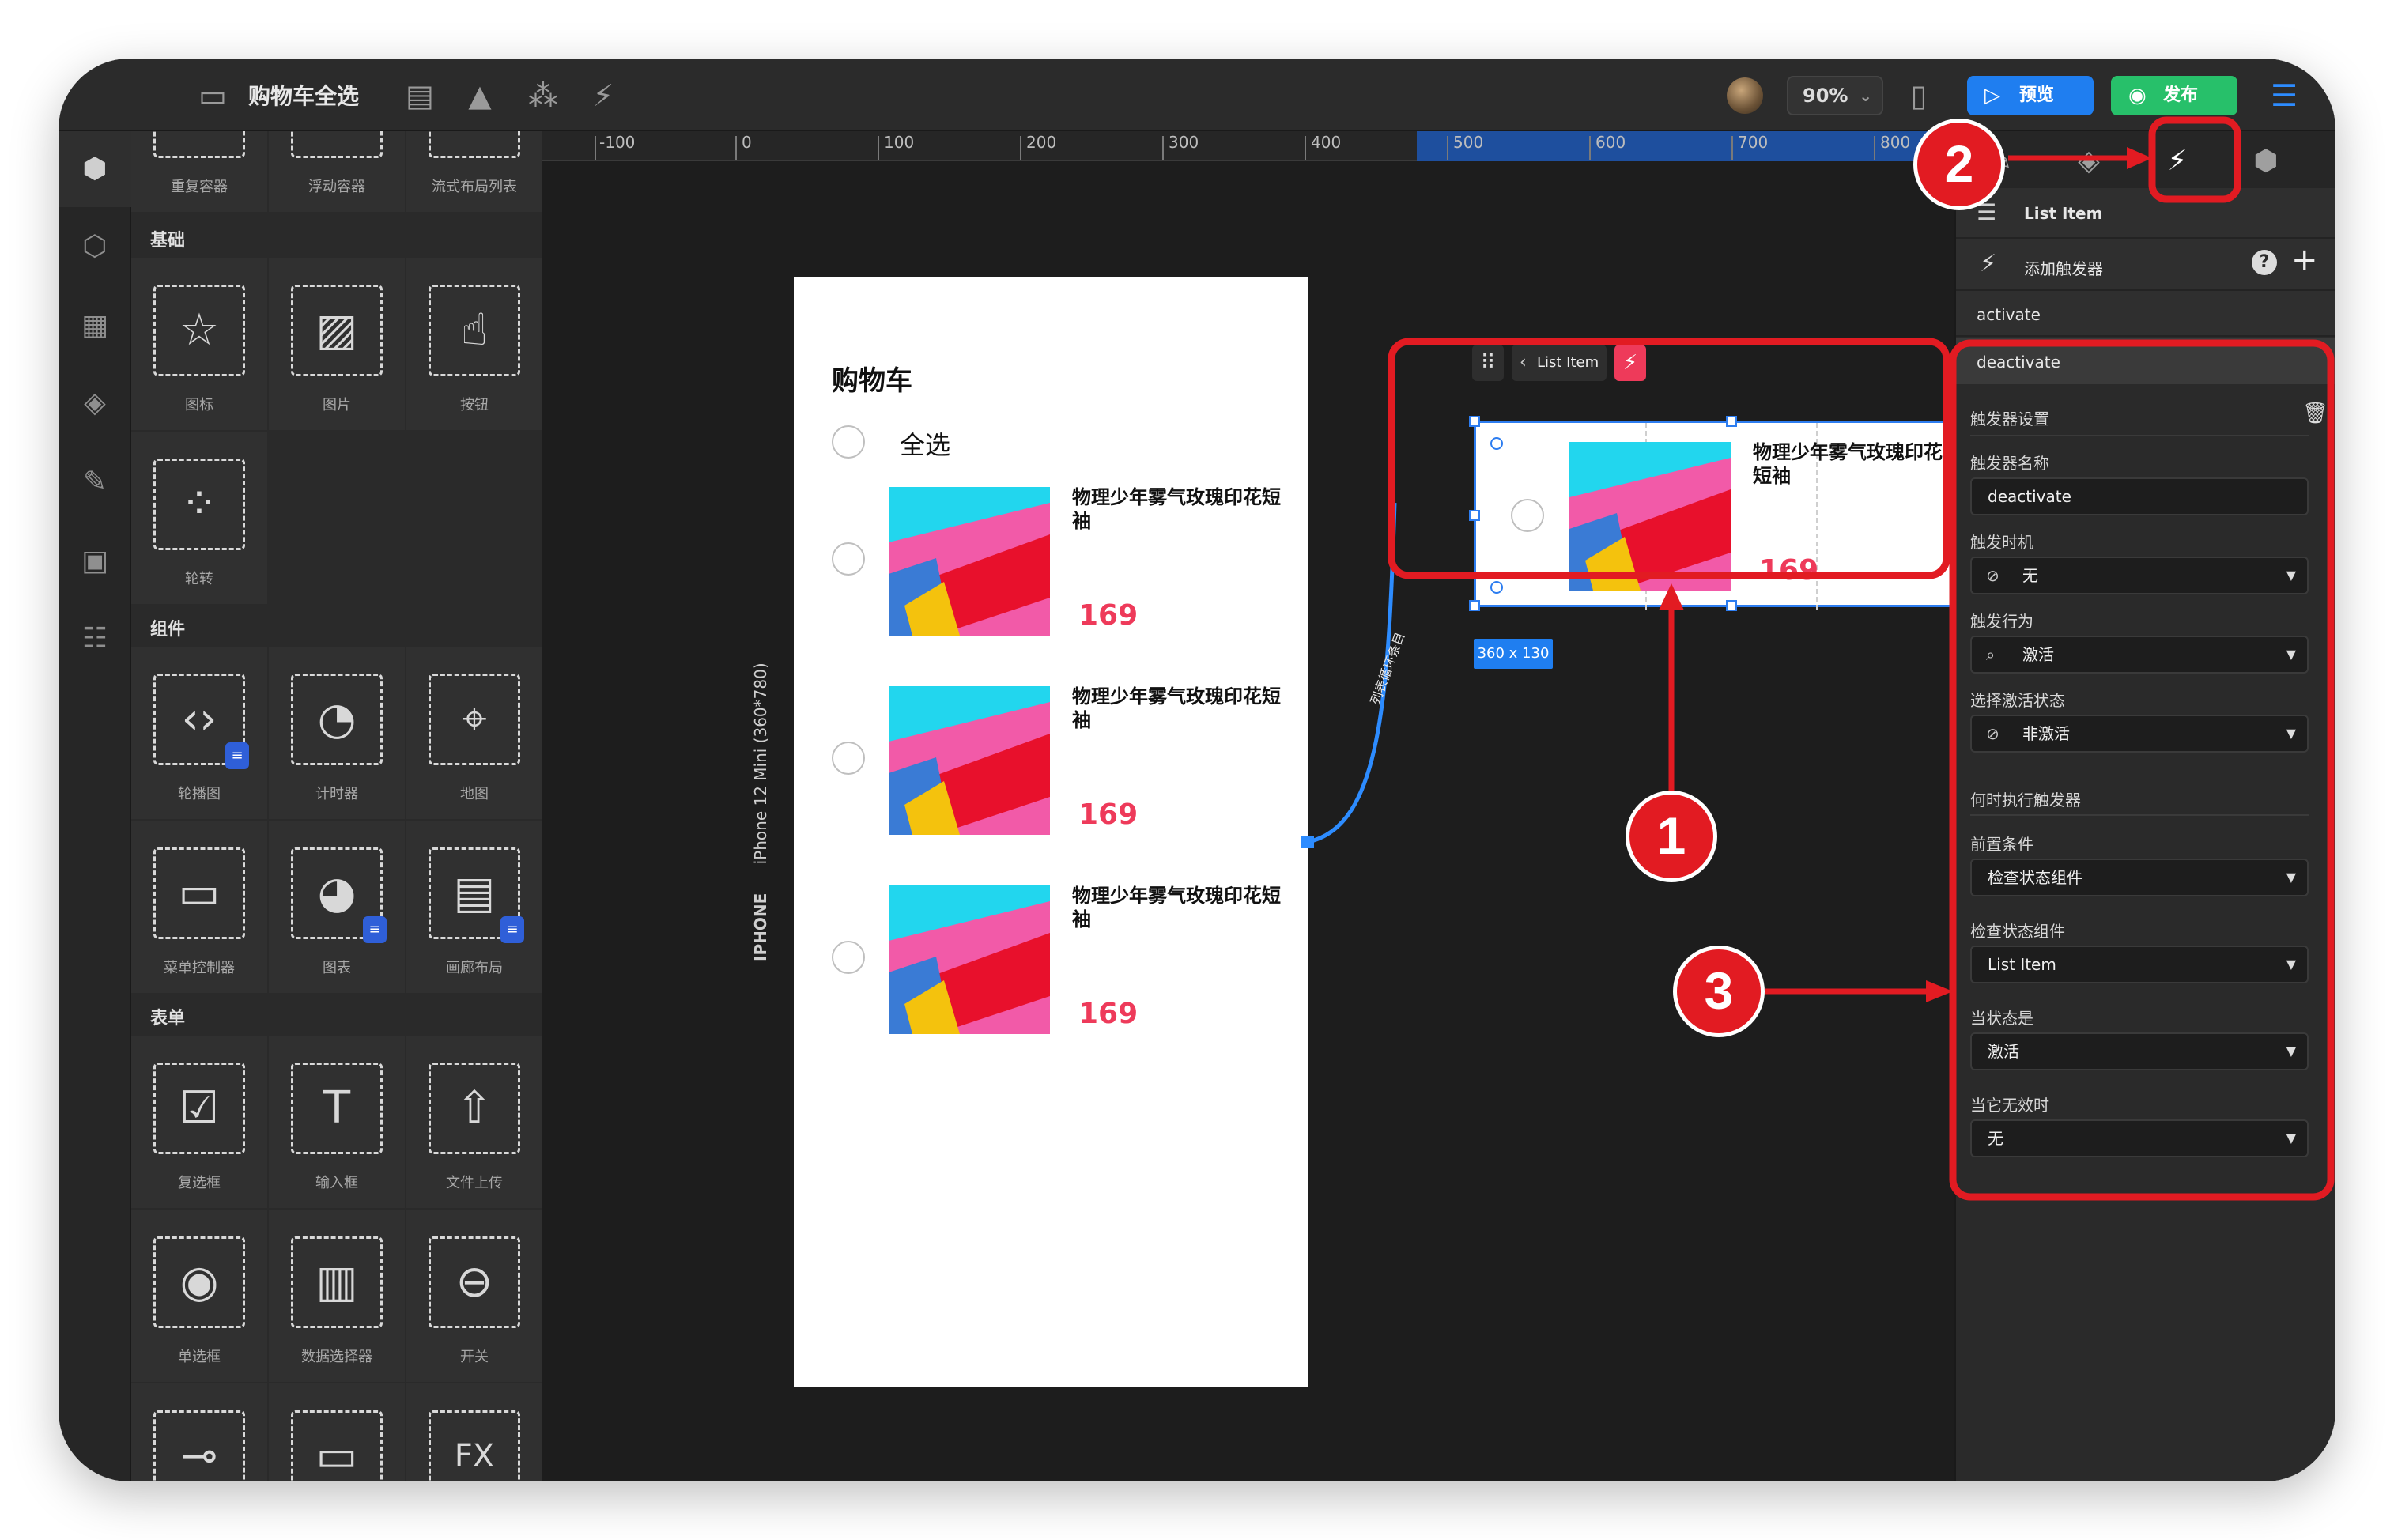 Image resolution: width=2394 pixels, height=1540 pixels. What do you see at coordinates (95, 639) in the screenshot?
I see `list-icon: ☷` at bounding box center [95, 639].